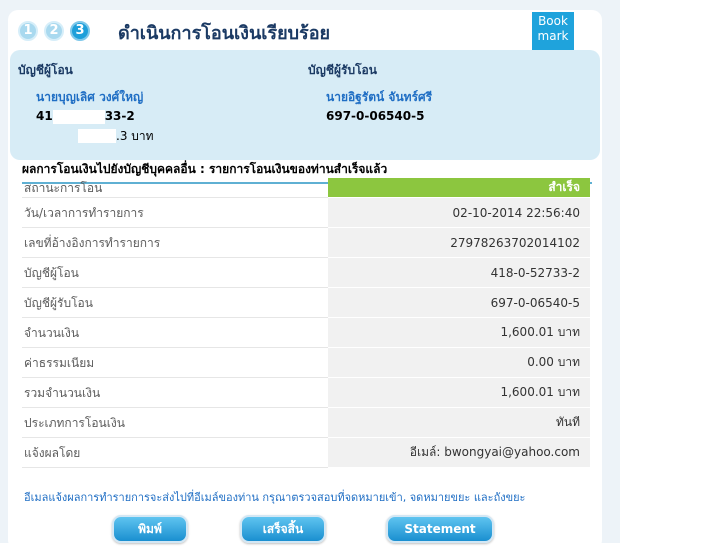 Image resolution: width=708 pixels, height=550 pixels. I want to click on to-account-number: 697-0-06540-5, so click(375, 116).